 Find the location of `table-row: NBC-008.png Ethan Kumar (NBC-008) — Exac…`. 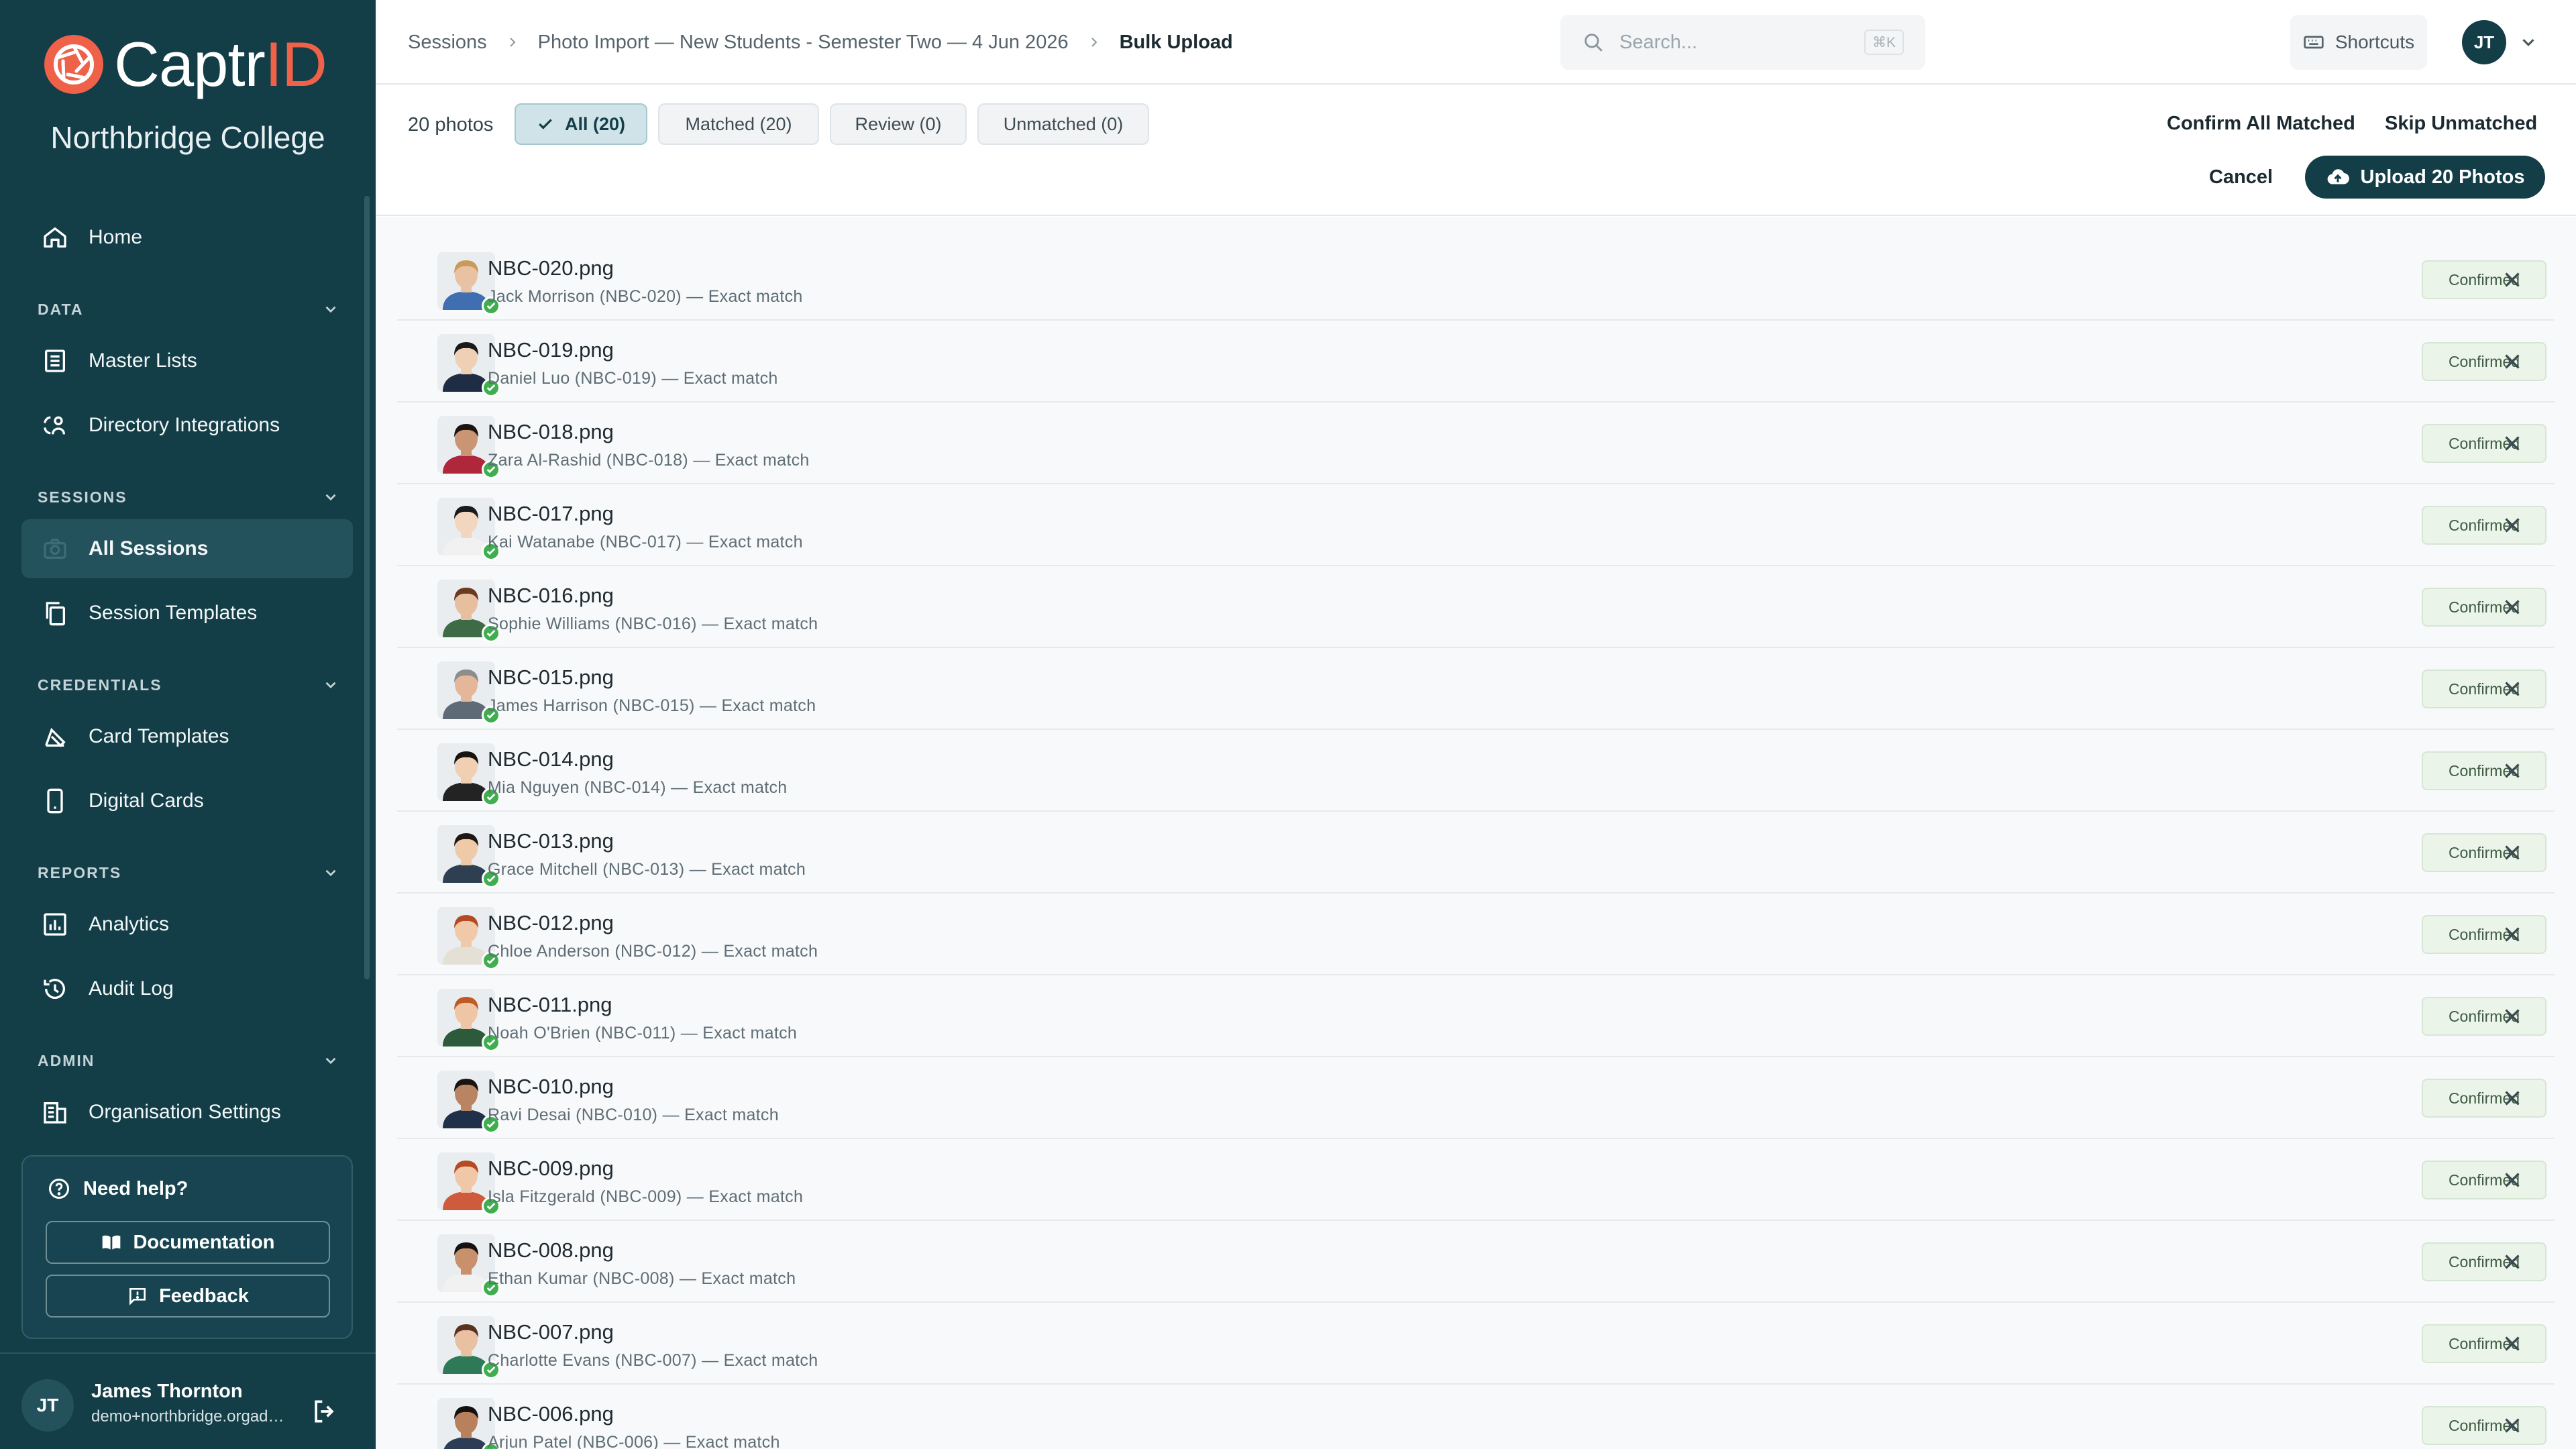

table-row: NBC-008.png Ethan Kumar (NBC-008) — Exac… is located at coordinates (1476, 1262).